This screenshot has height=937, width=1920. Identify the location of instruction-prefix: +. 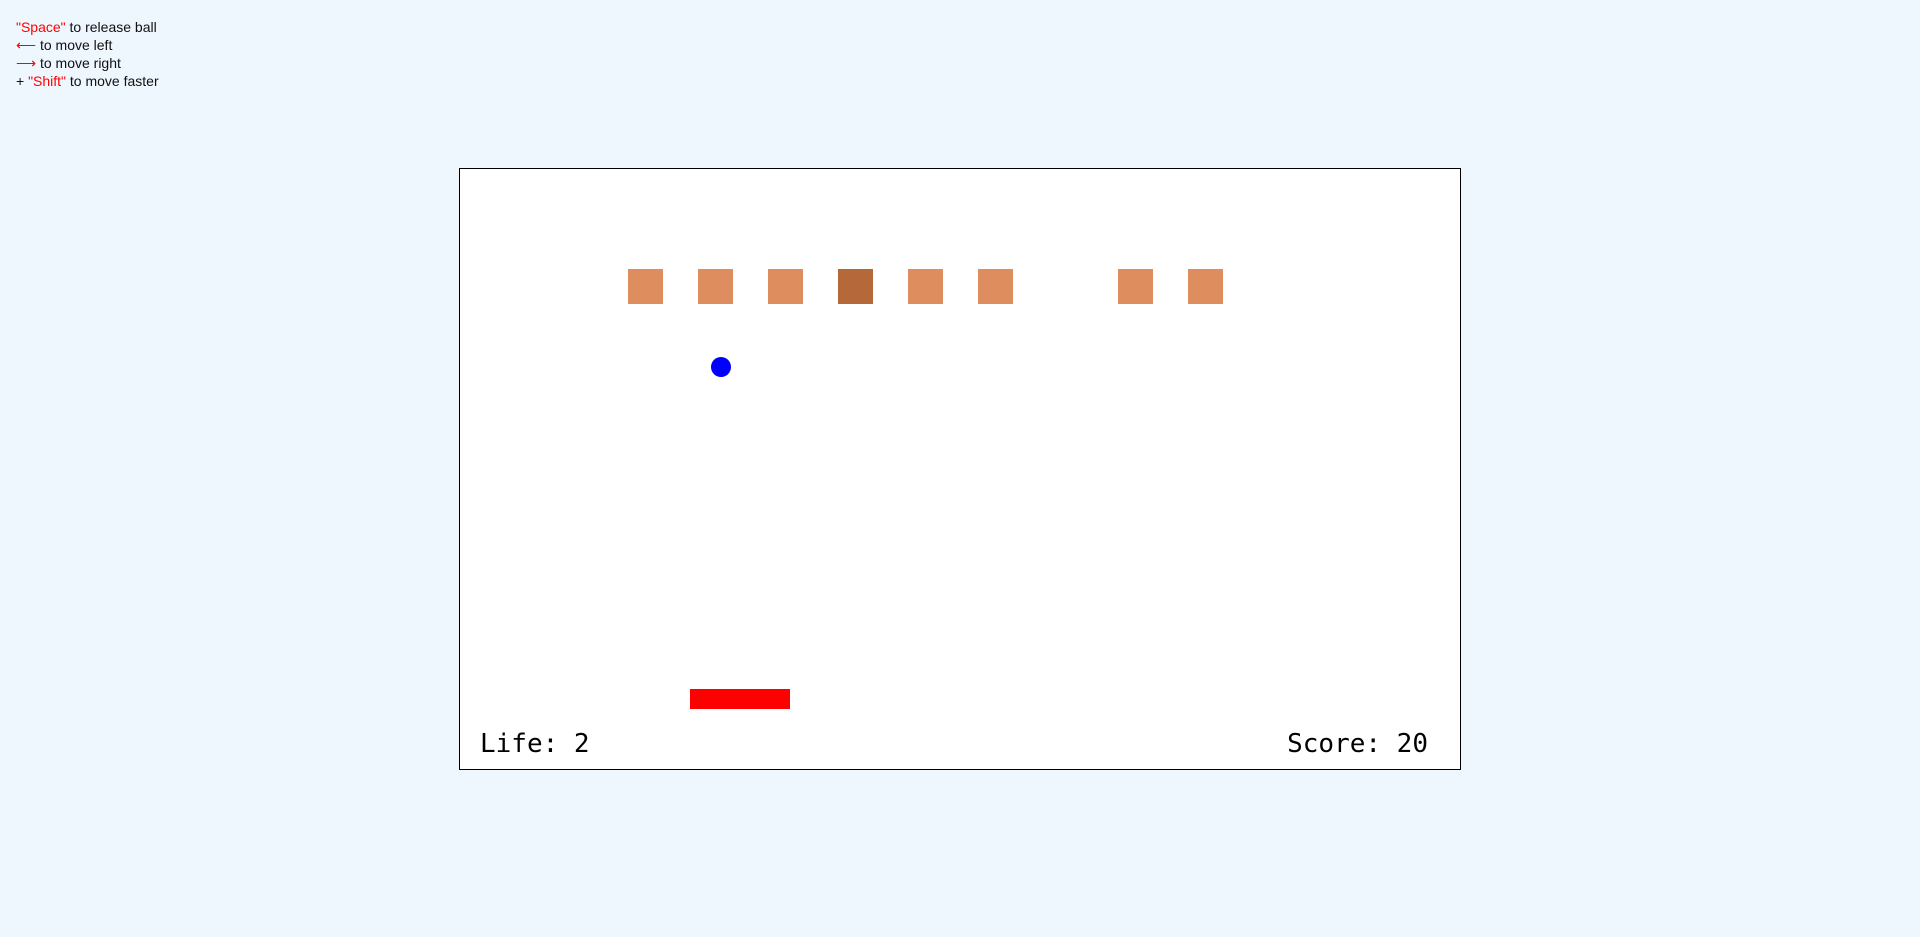
(22, 81).